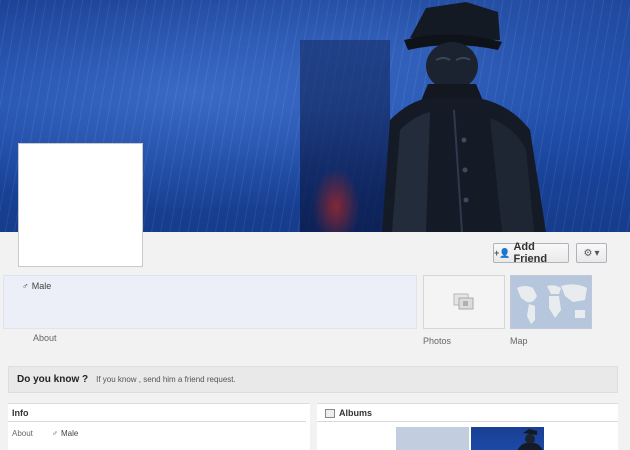 The height and width of the screenshot is (450, 630). Describe the element at coordinates (437, 341) in the screenshot. I see `photos-tab-label: Photos` at that location.